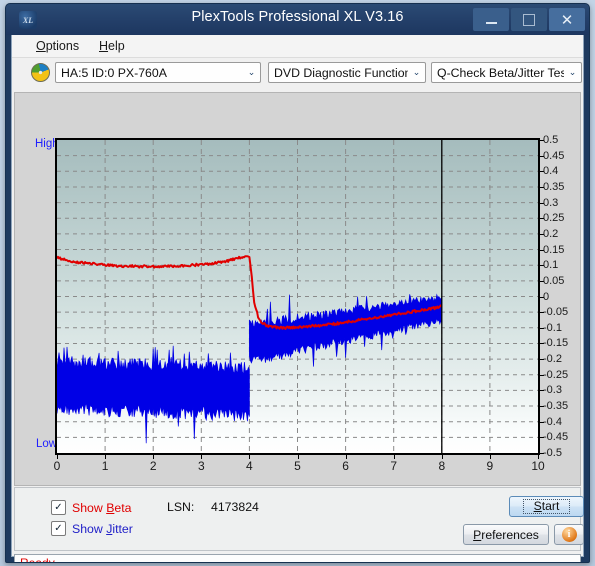  I want to click on show-jitter-checkbox: ✓, so click(58, 528).